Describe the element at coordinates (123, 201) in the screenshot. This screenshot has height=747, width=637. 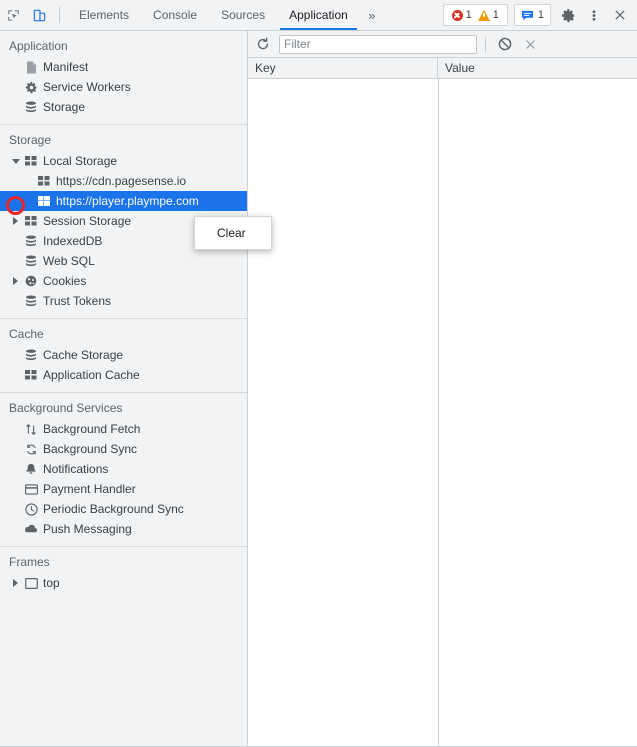
I see `sidebar-item-origin-player-plaympe: https://player.plaympe.com` at that location.